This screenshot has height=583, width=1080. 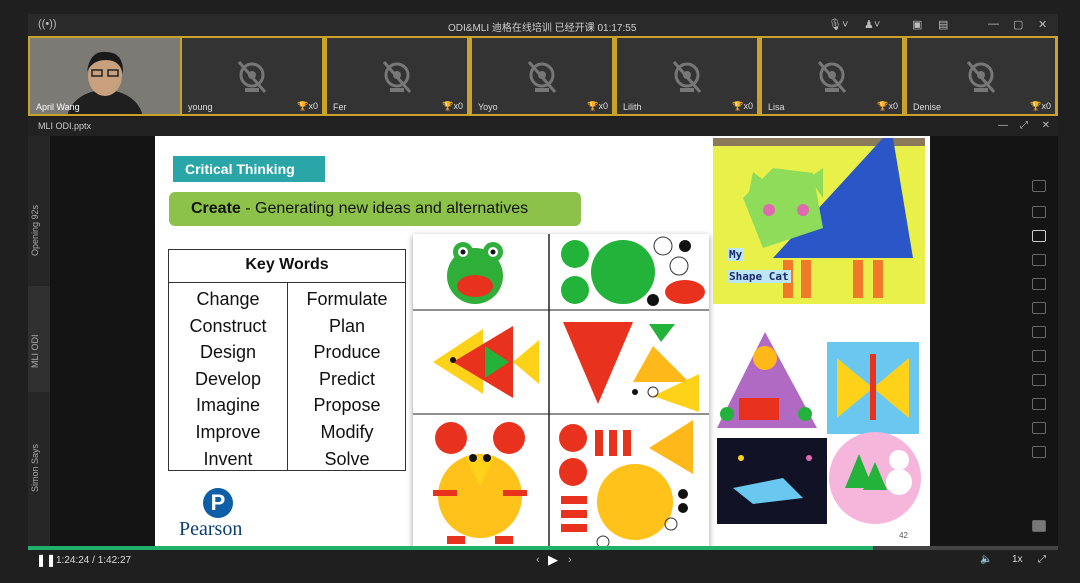 What do you see at coordinates (46, 560) in the screenshot?
I see `pause-icon: ❚❚` at bounding box center [46, 560].